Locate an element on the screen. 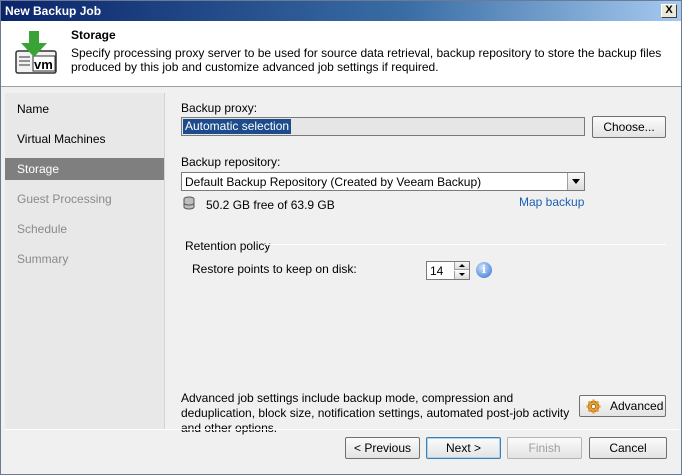 This screenshot has height=475, width=682. close-button: X is located at coordinates (669, 11).